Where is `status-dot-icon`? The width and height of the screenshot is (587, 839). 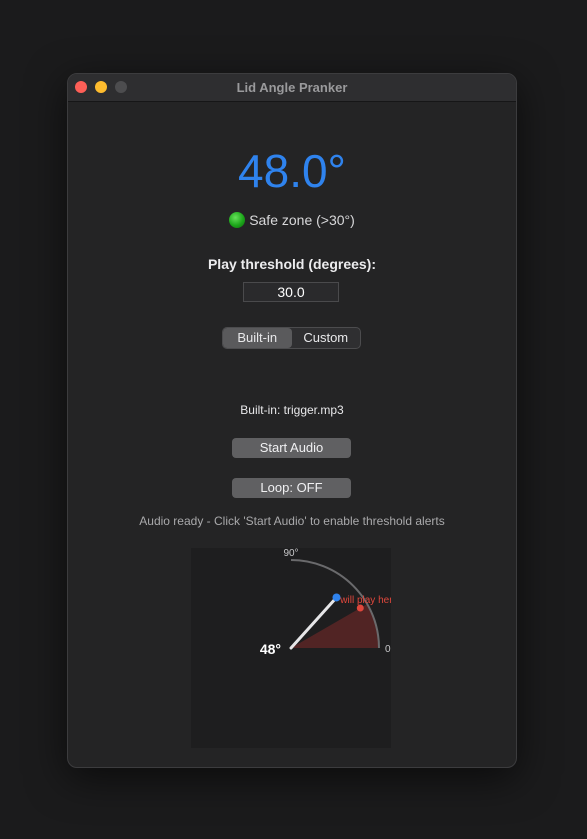 status-dot-icon is located at coordinates (237, 220).